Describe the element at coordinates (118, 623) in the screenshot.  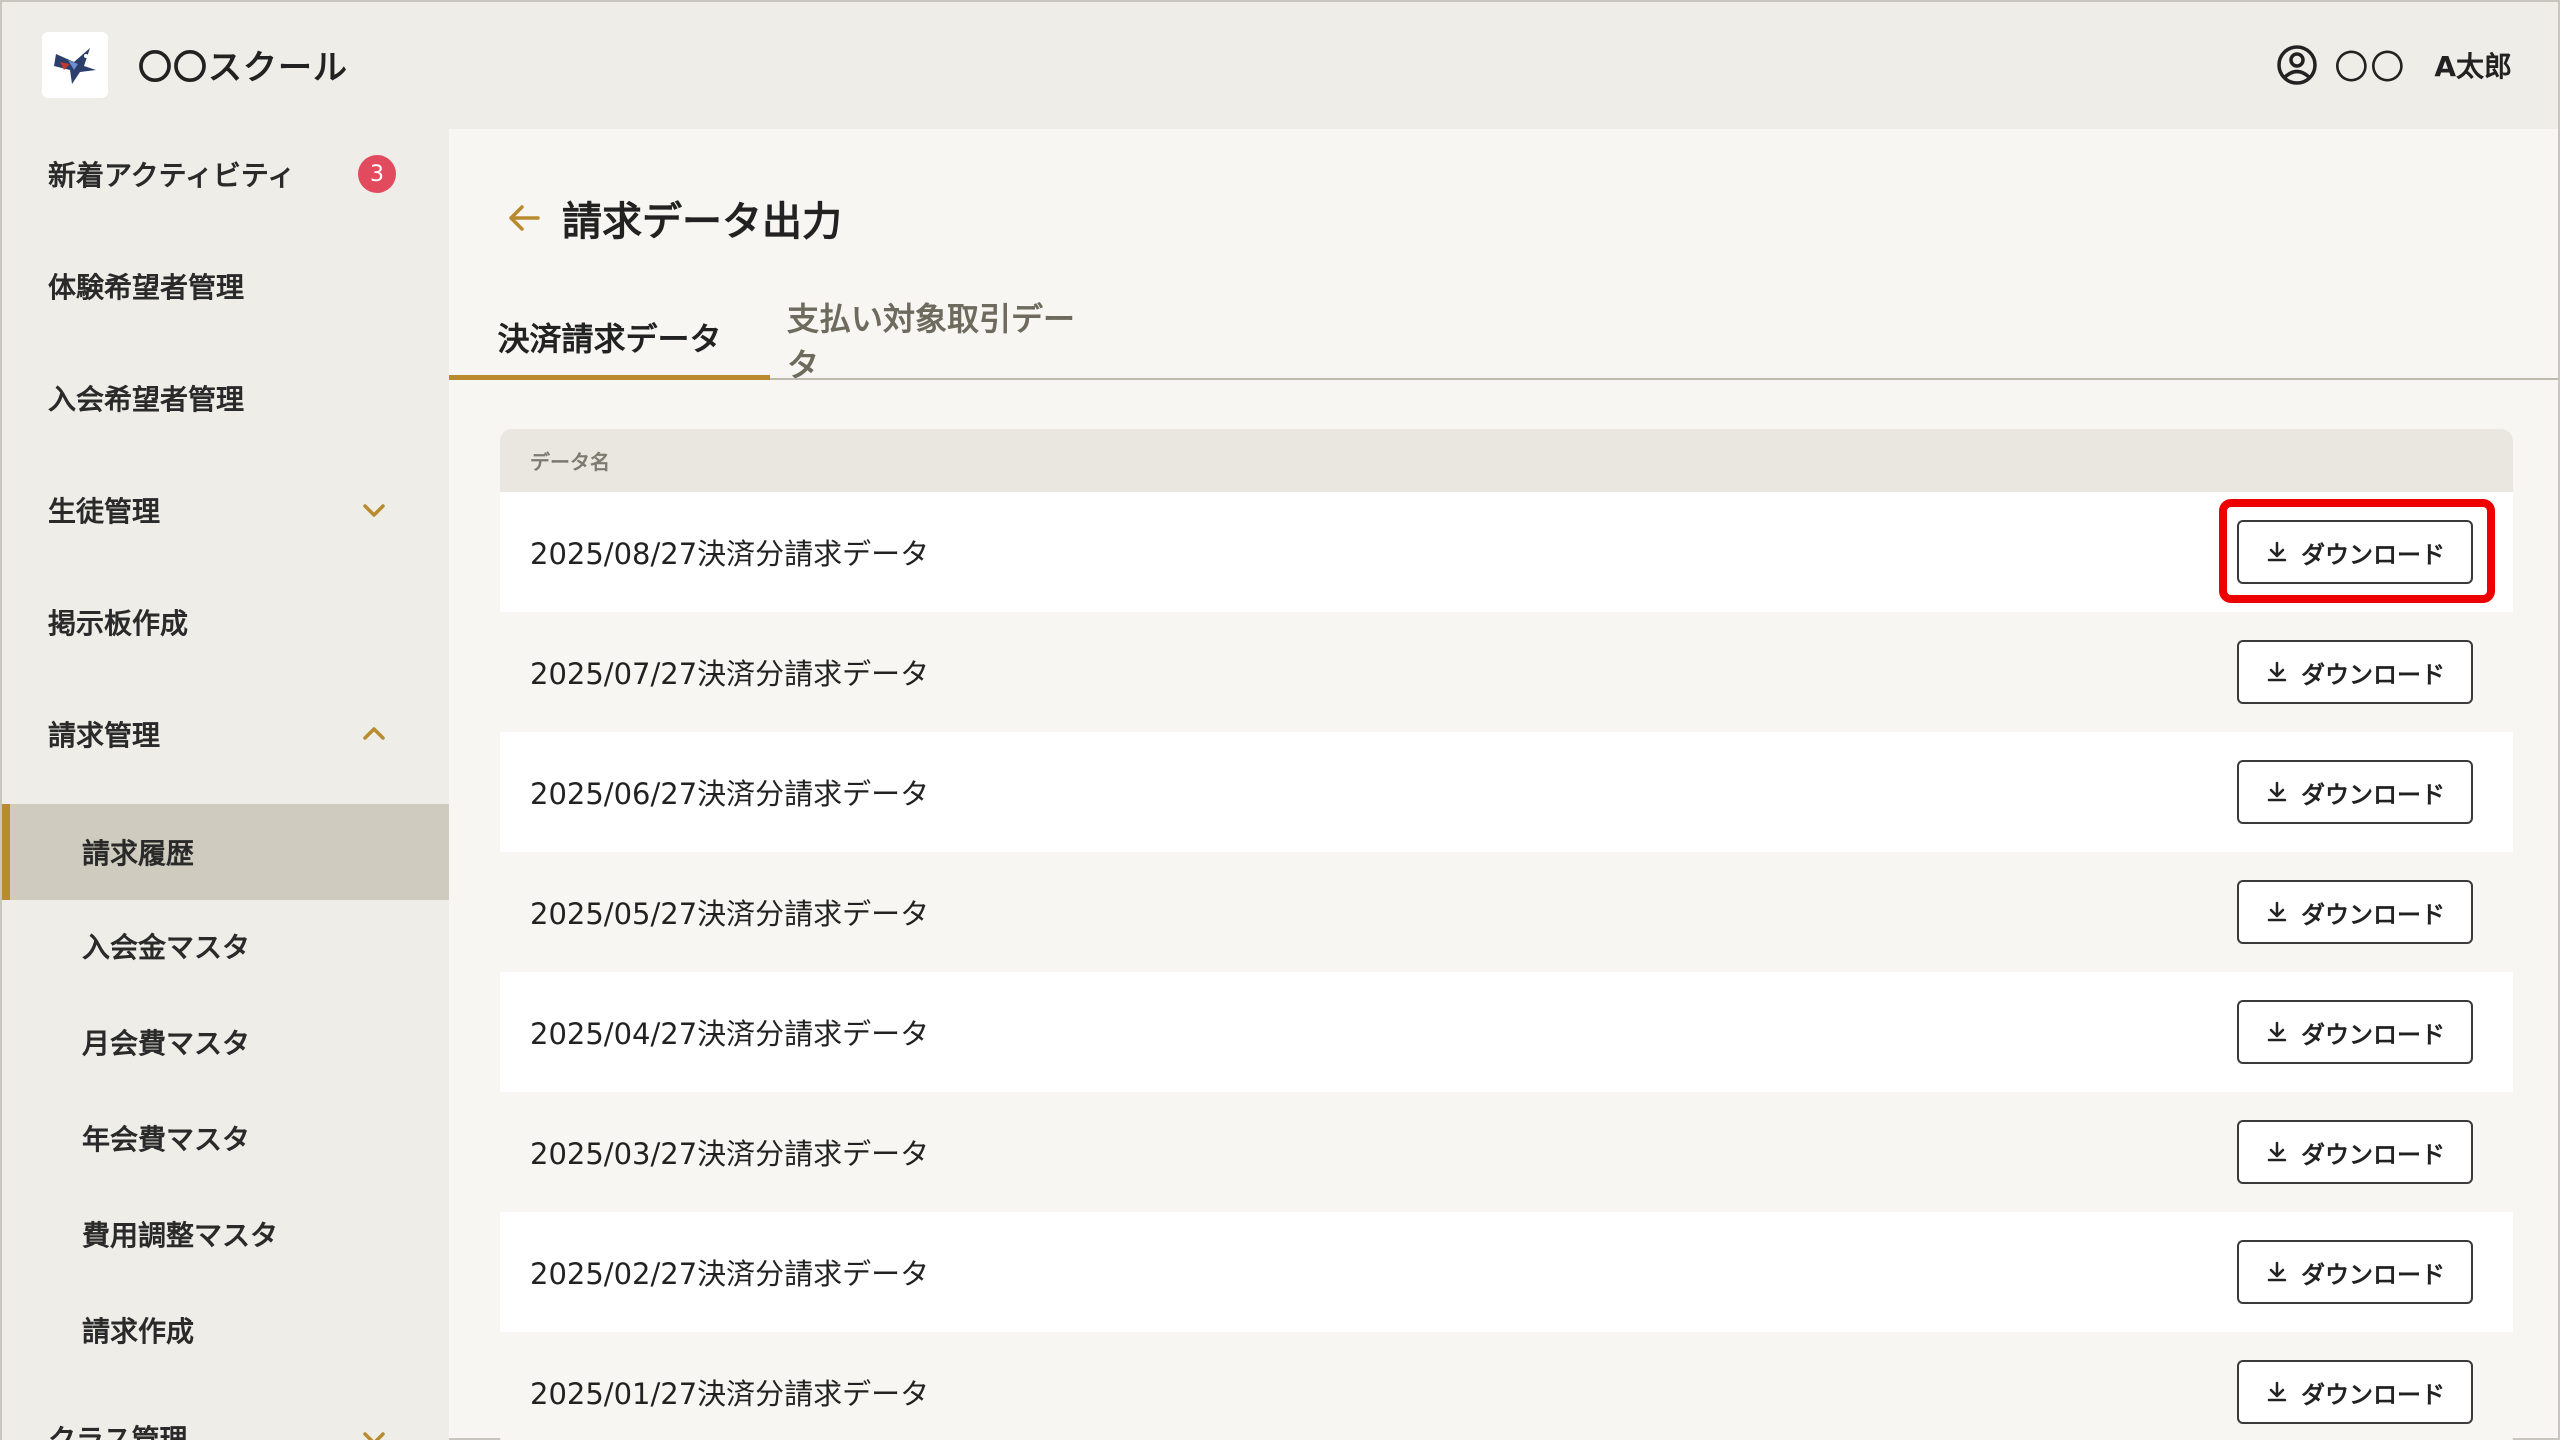
I see `sidebar-item-label: 掲示板作成` at that location.